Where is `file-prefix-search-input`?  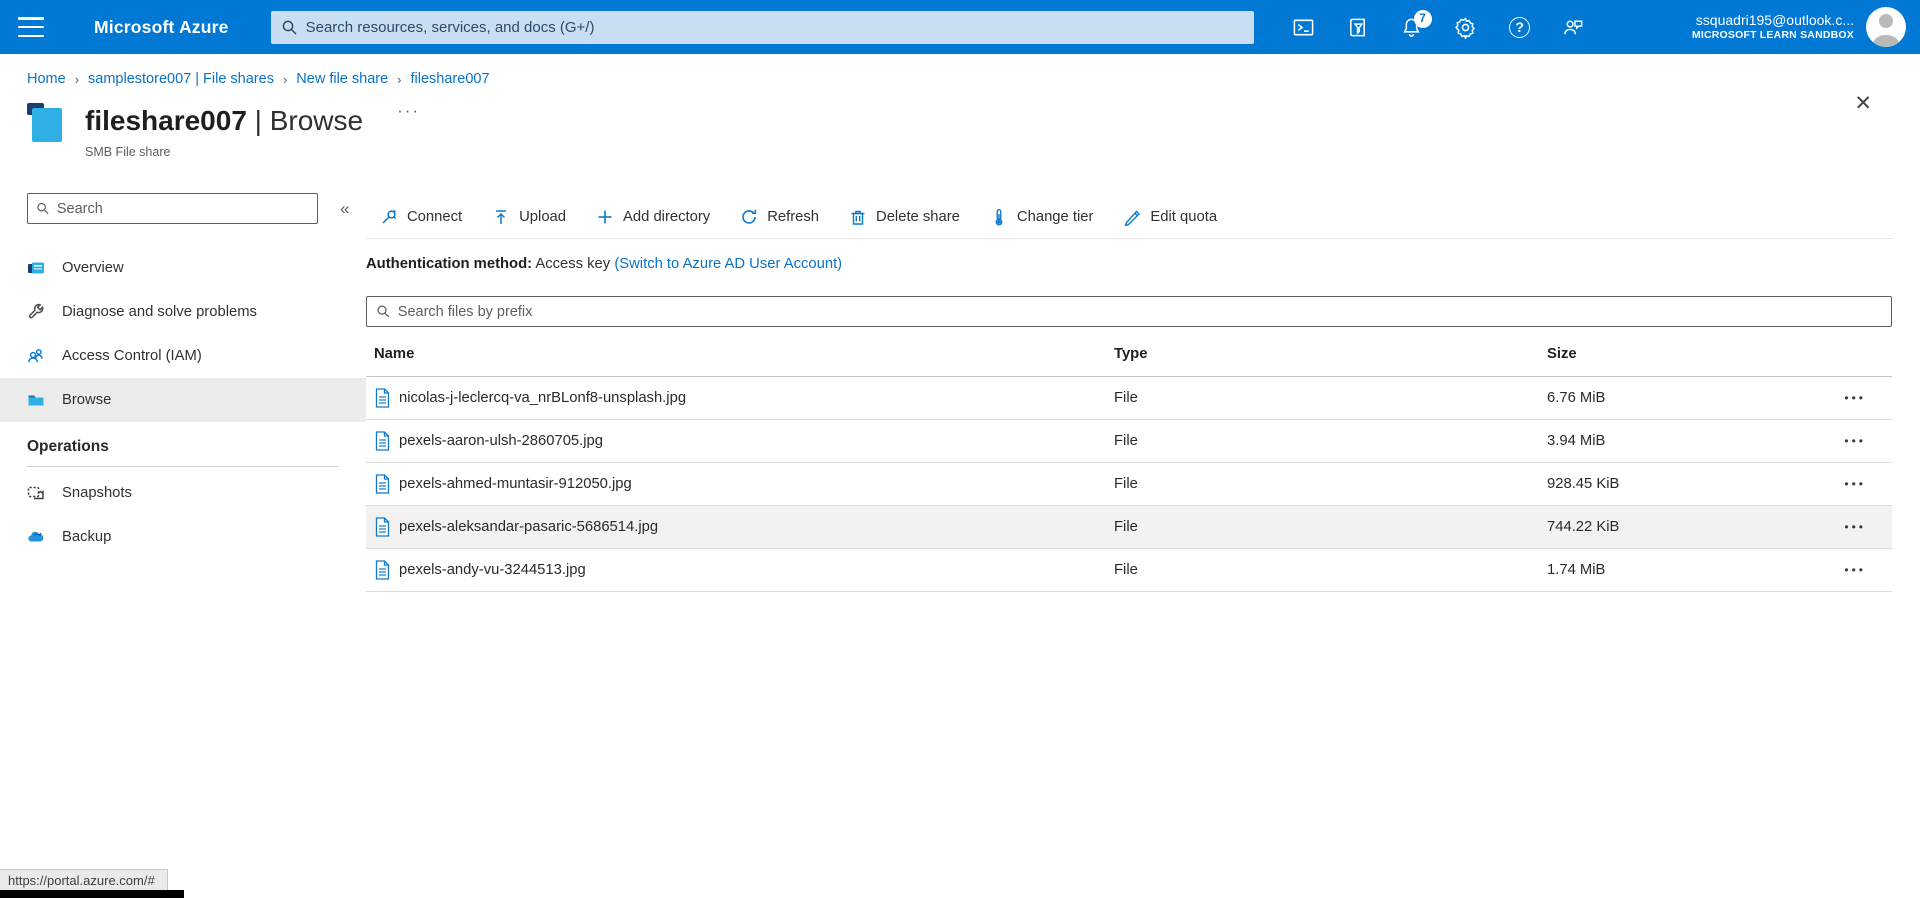 file-prefix-search-input is located at coordinates (1139, 311).